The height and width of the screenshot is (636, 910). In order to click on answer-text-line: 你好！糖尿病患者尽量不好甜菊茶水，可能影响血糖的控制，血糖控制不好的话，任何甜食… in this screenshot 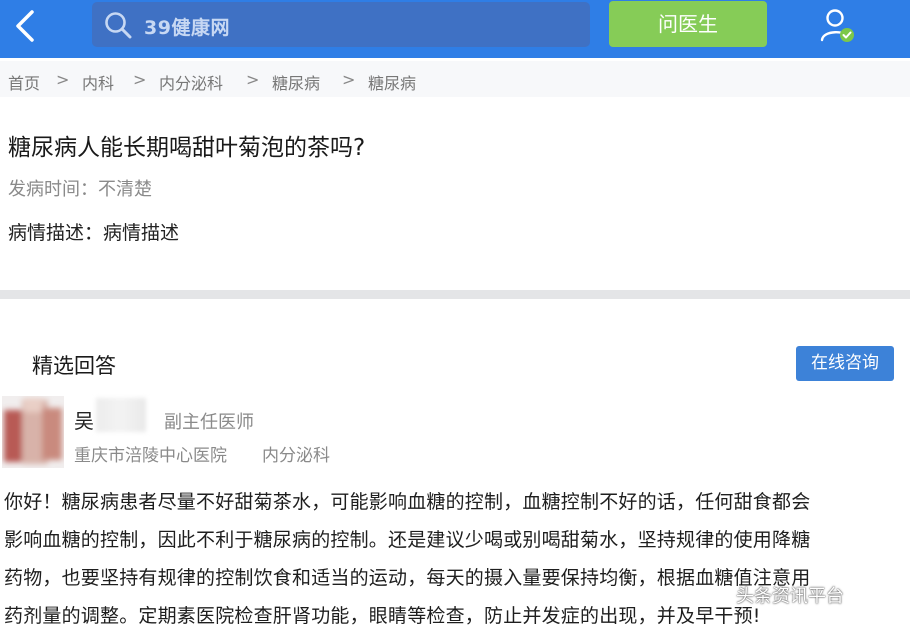, I will do `click(407, 502)`.